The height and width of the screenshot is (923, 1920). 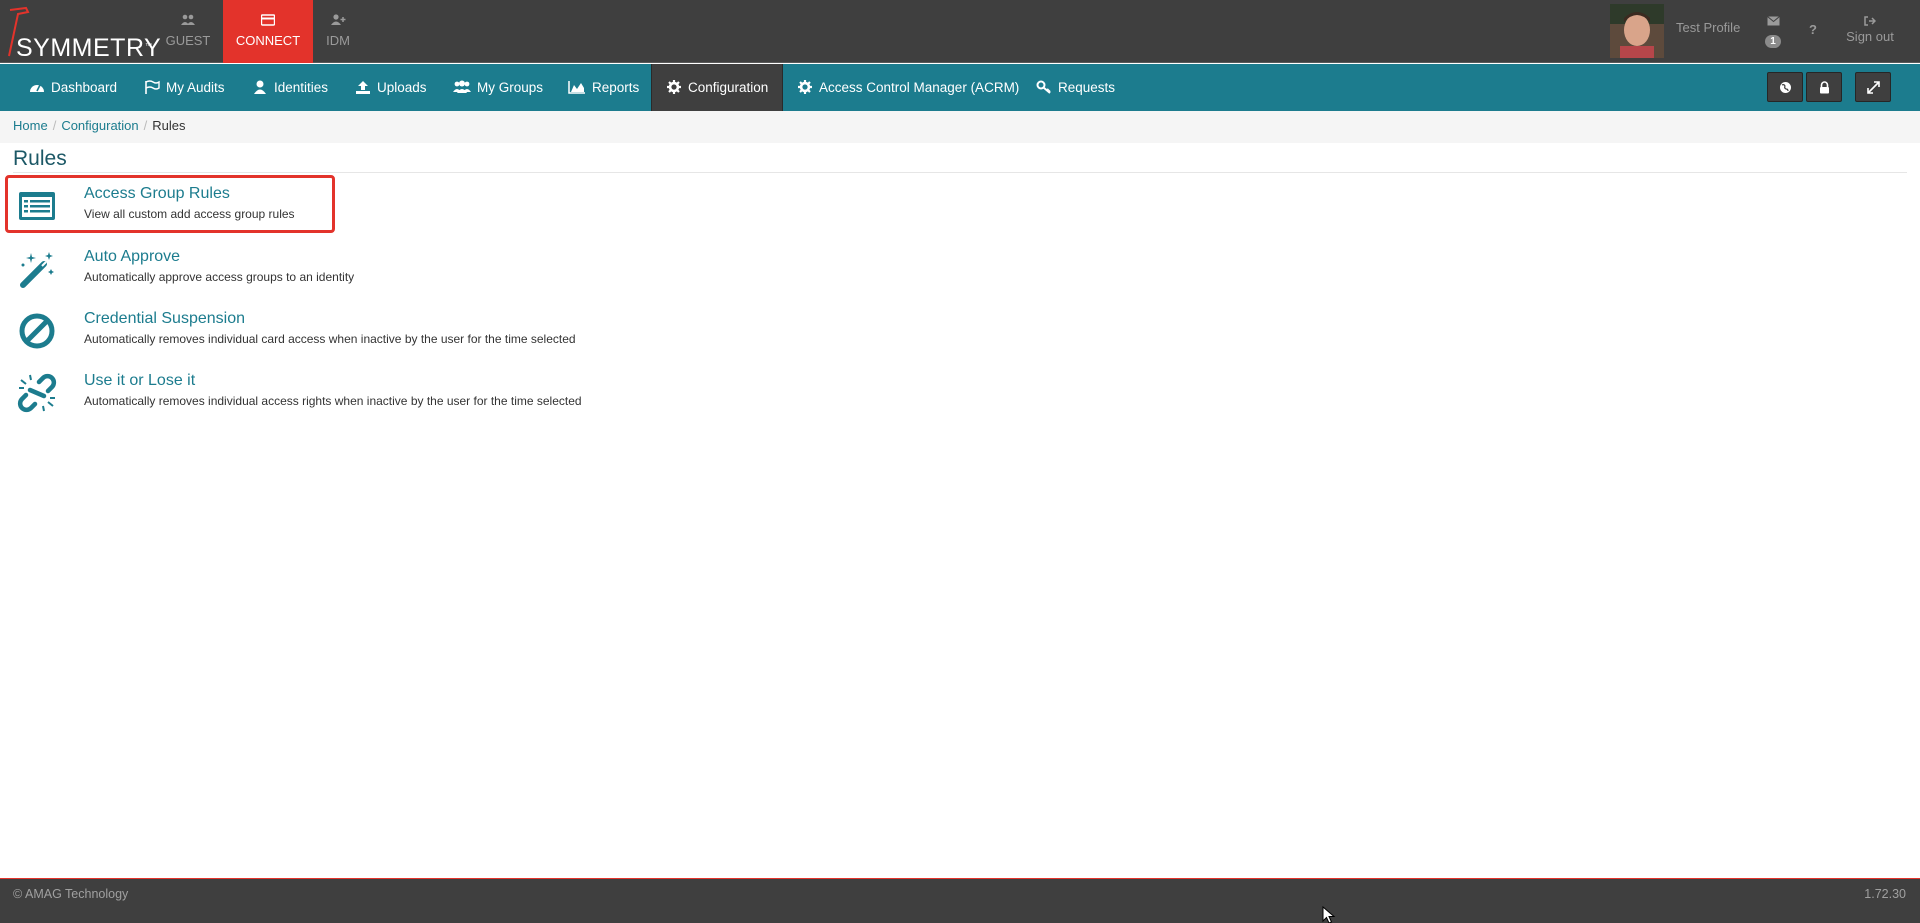 I want to click on help-button: ?, so click(x=1813, y=29).